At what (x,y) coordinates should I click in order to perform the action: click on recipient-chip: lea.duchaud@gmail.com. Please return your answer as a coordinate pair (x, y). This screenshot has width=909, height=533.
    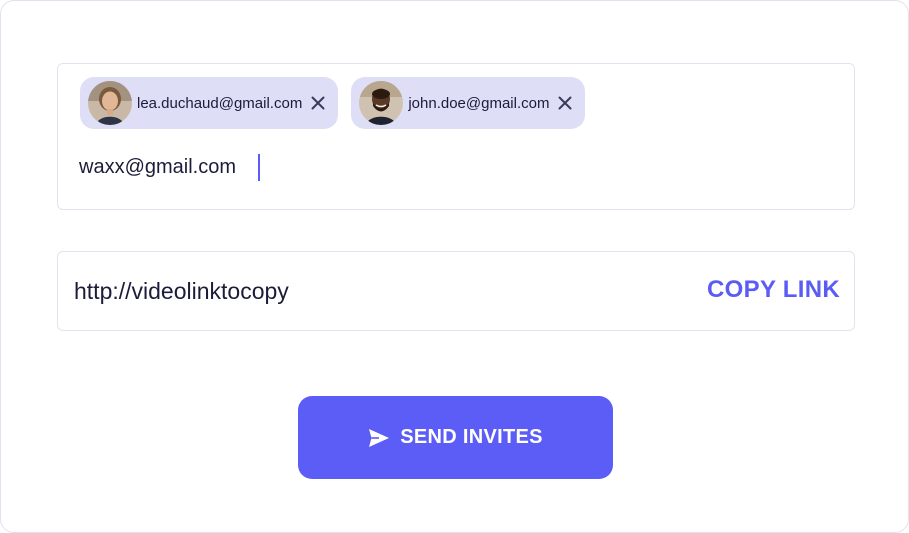
    Looking at the image, I should click on (209, 103).